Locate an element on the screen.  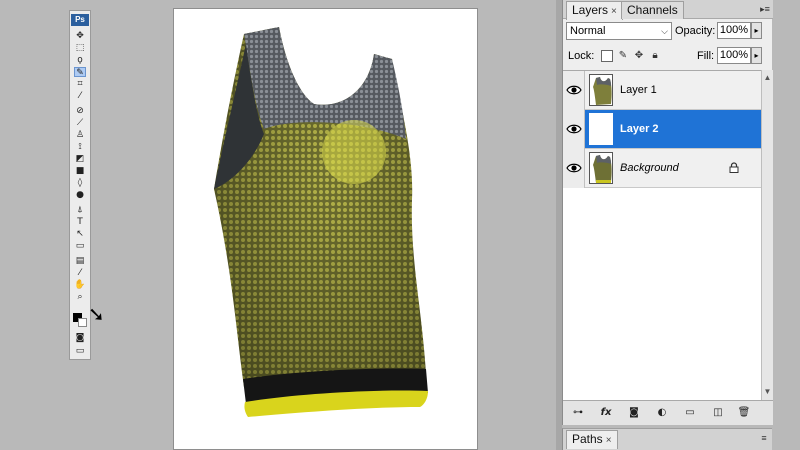
trash-icon: 🗑︎ is located at coordinates (744, 413).